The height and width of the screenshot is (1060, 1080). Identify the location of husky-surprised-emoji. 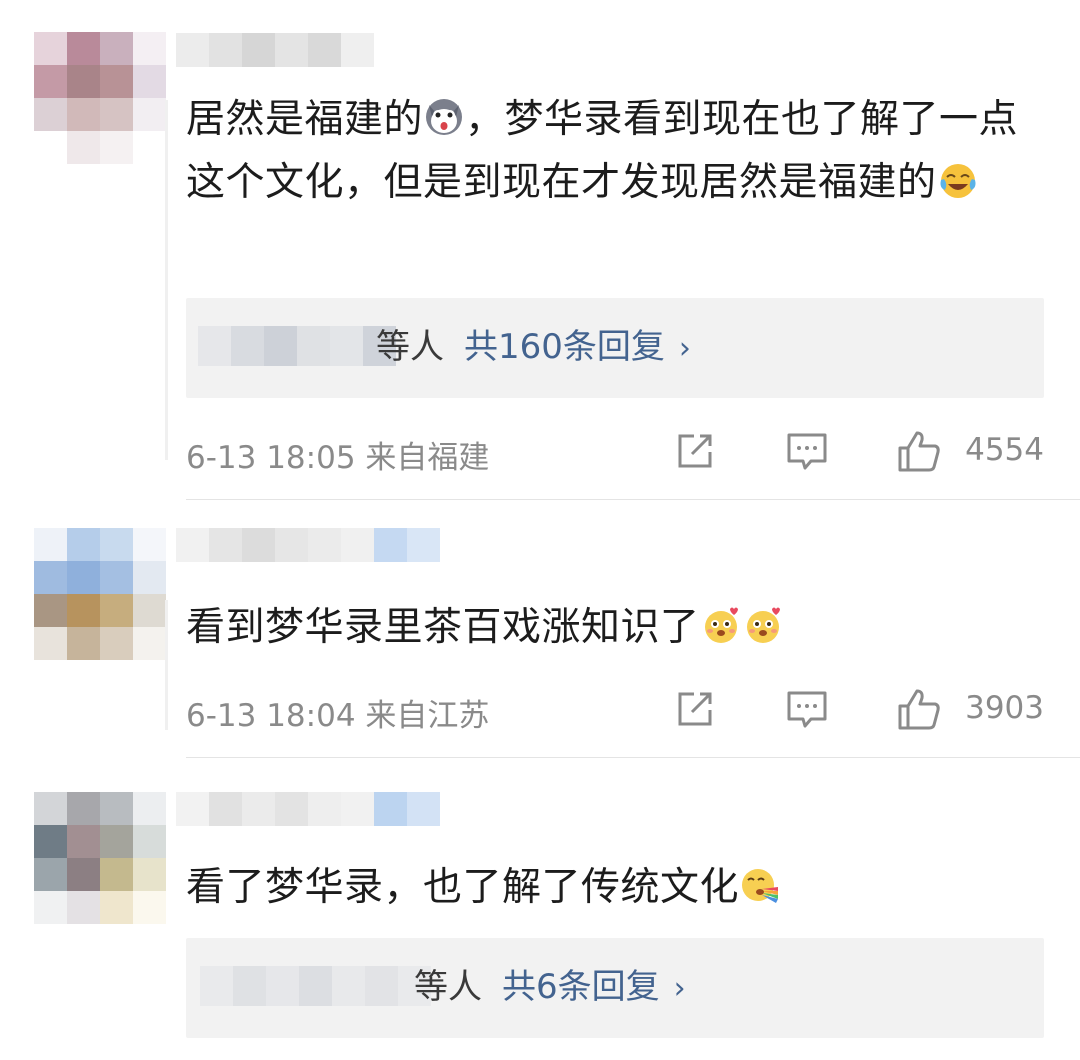
(444, 114).